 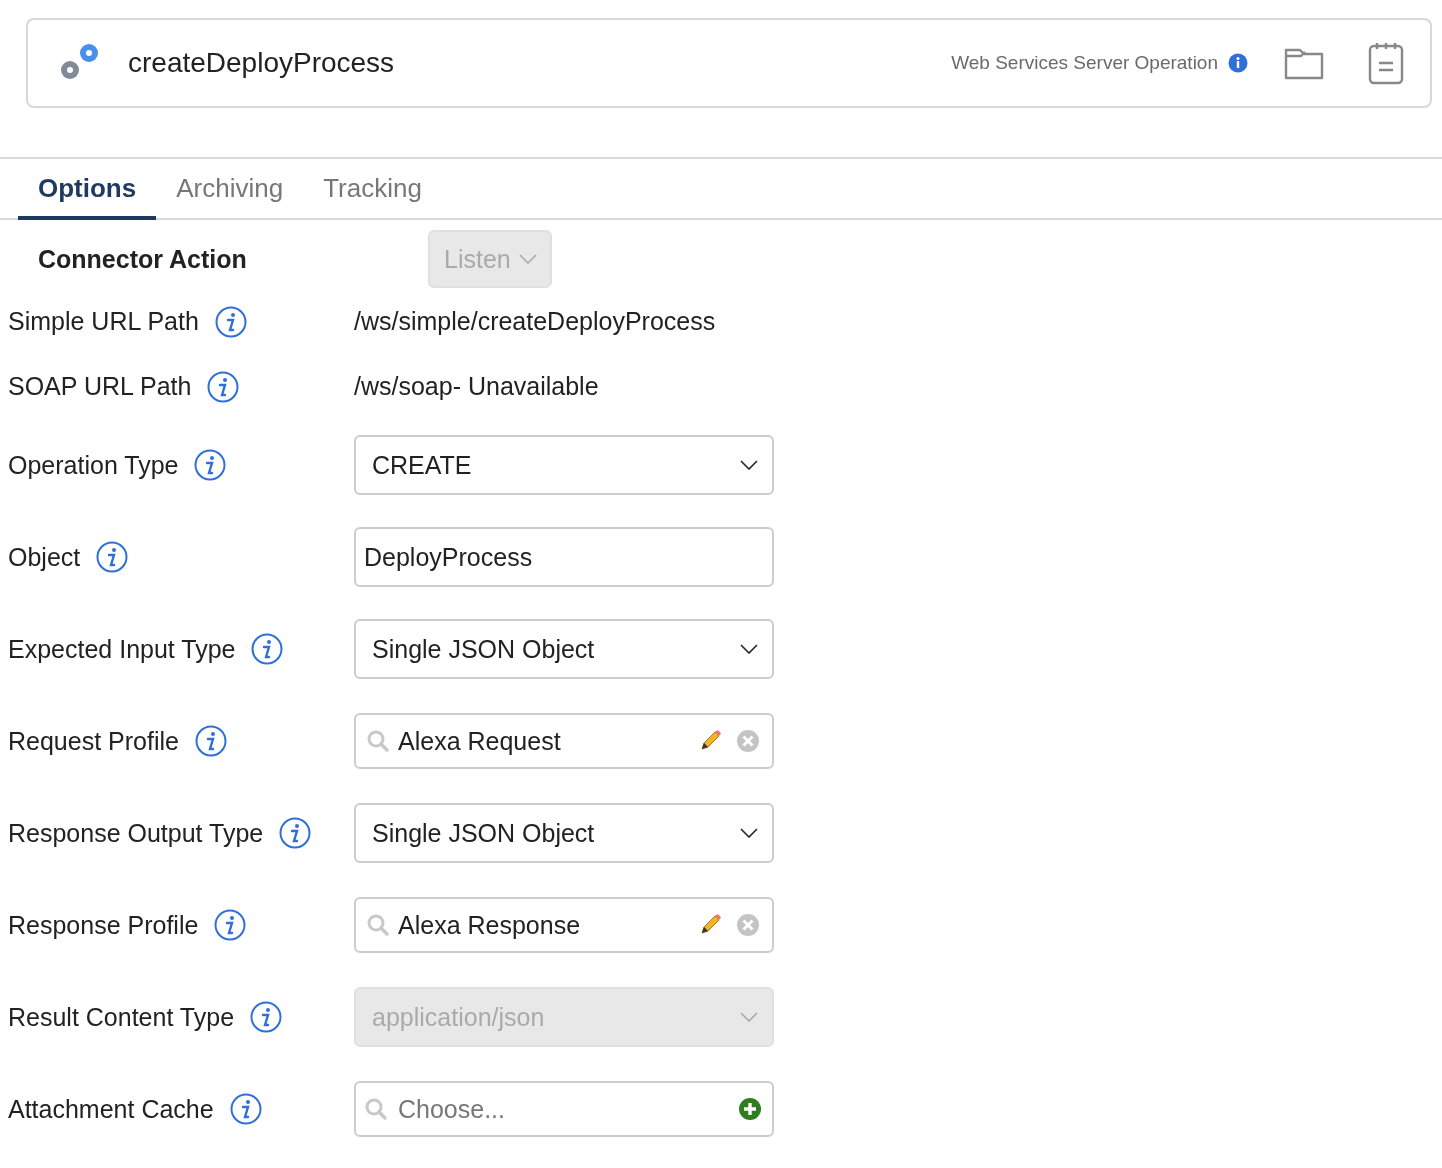 I want to click on notepad-icon, so click(x=1386, y=63).